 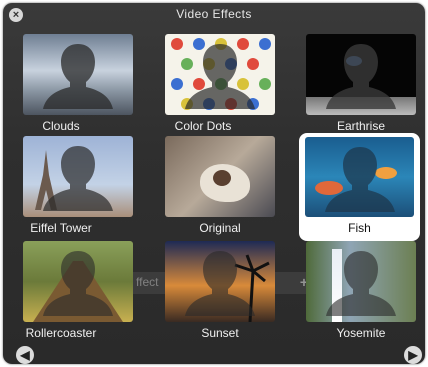 I want to click on effect-label-sunset: Sunset, so click(x=220, y=333).